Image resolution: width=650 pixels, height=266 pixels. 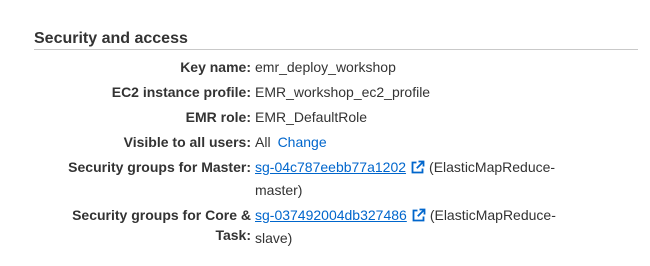 I want to click on security-groups-master-label: Security groups for Master:, so click(x=159, y=167).